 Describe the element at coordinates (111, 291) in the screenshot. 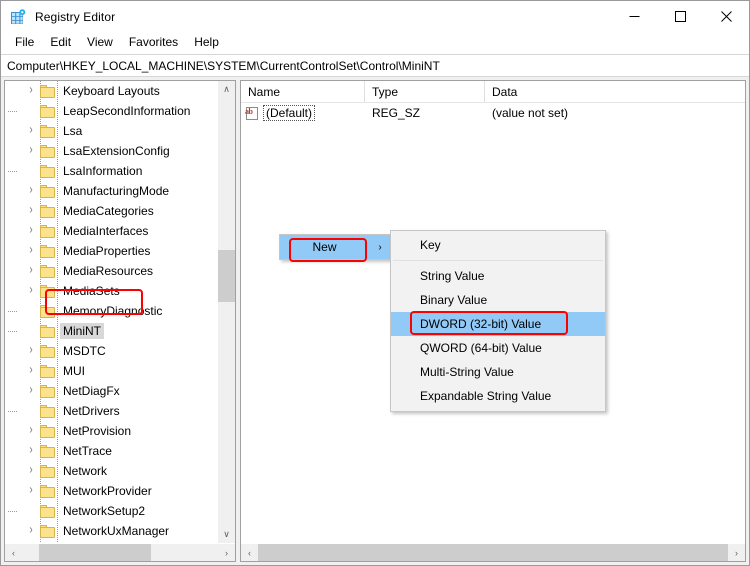

I see `tree-item-mediasets: › MediaSets` at that location.